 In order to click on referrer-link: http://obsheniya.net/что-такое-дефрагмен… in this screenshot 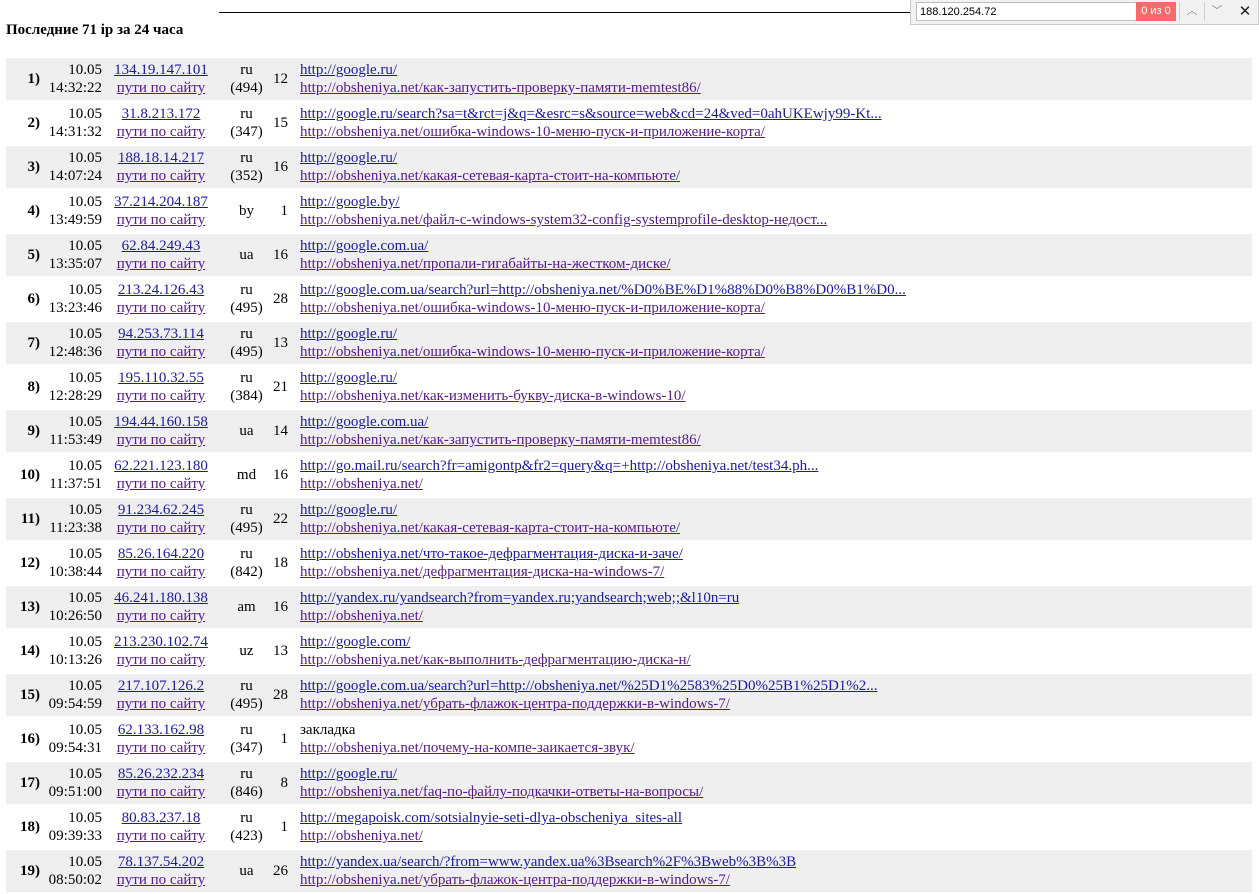, I will do `click(776, 554)`.